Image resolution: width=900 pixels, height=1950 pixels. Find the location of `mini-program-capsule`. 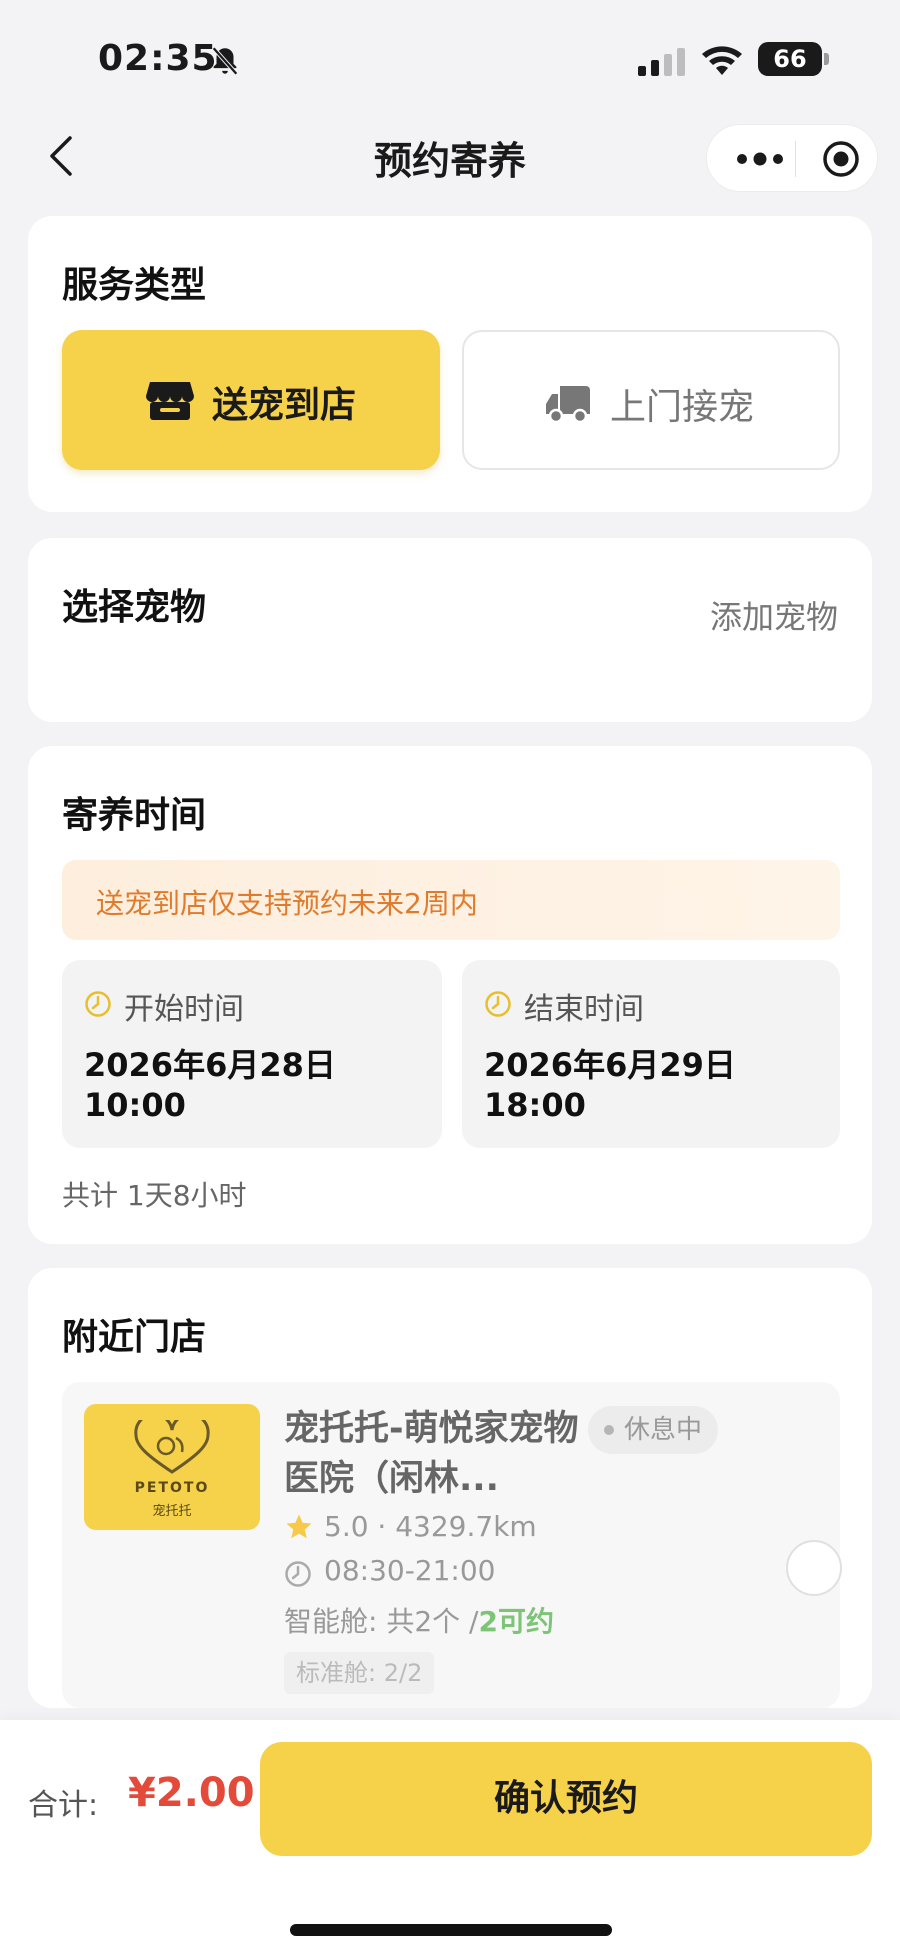

mini-program-capsule is located at coordinates (792, 158).